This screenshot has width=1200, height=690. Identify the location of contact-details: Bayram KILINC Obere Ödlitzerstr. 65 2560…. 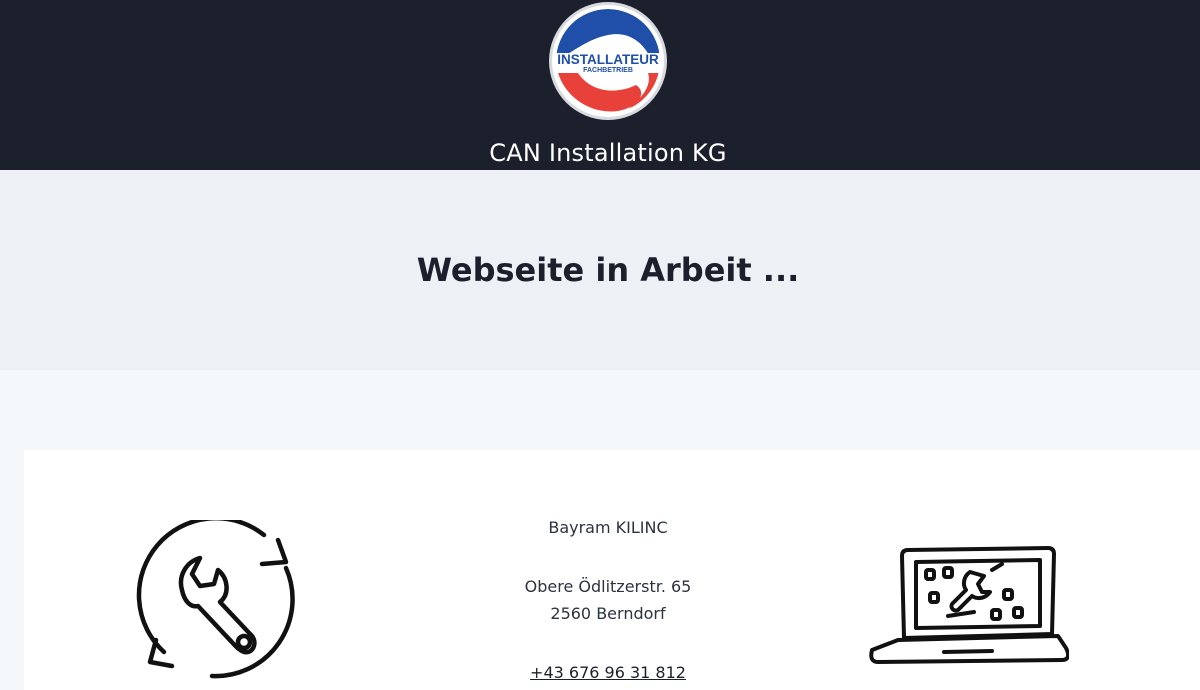
(608, 600).